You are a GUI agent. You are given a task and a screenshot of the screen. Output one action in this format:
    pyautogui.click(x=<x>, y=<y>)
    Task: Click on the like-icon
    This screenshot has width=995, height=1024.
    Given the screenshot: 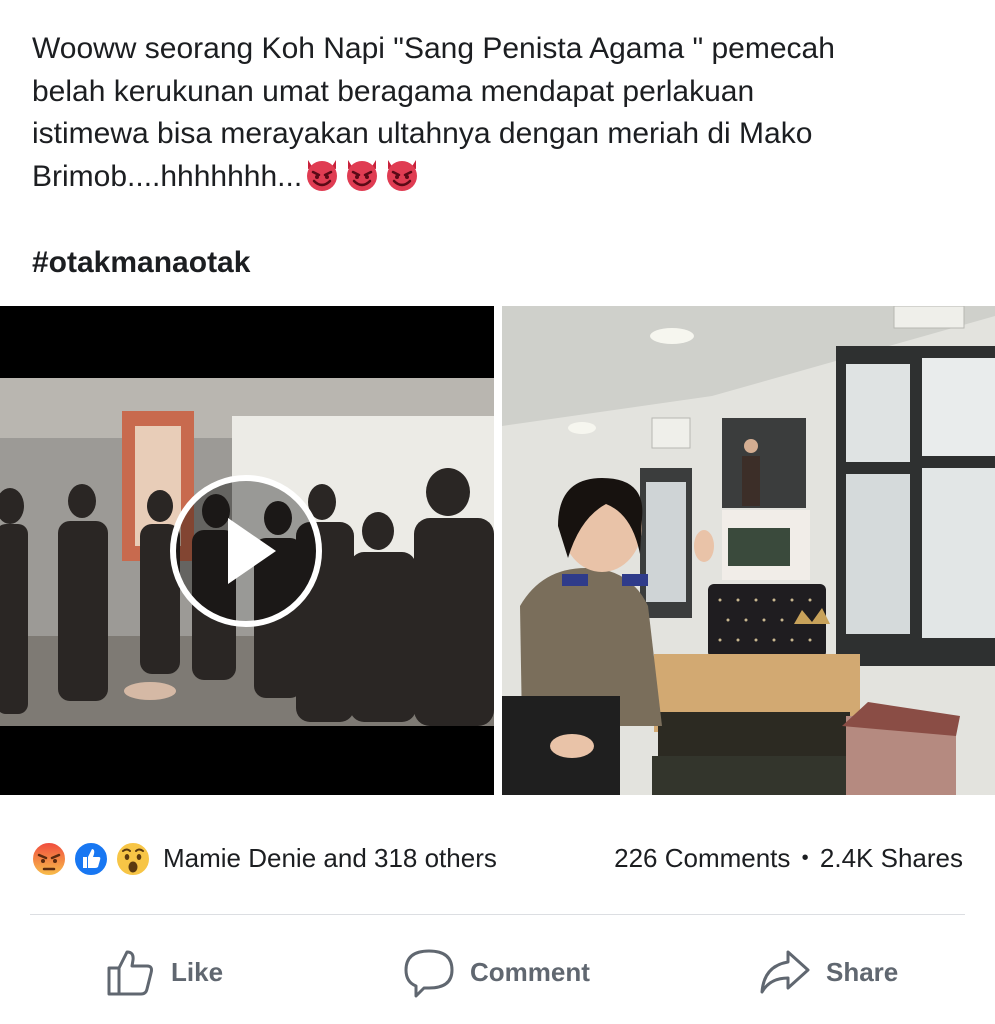 What is the action you would take?
    pyautogui.click(x=91, y=859)
    